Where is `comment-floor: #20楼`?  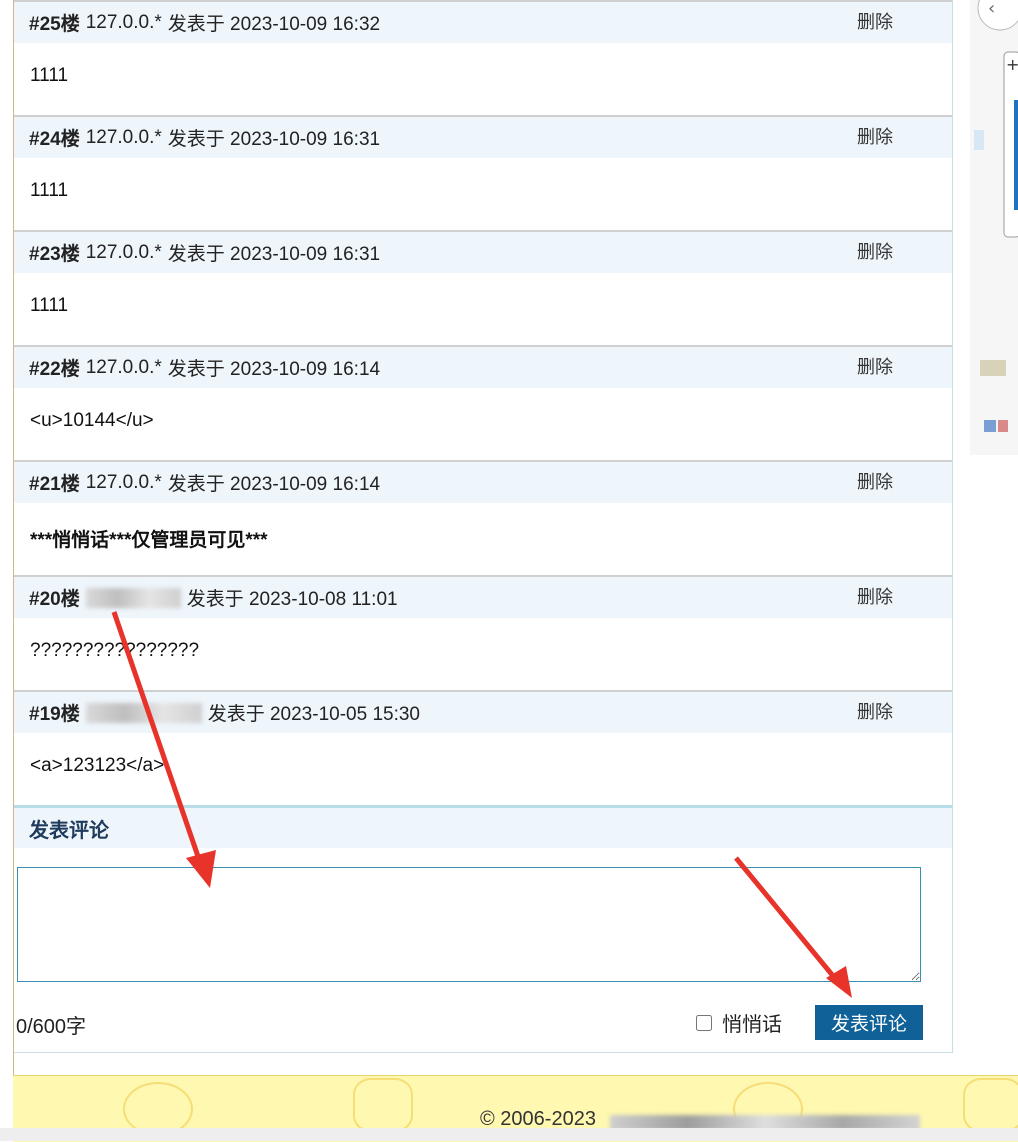 comment-floor: #20楼 is located at coordinates (54, 599).